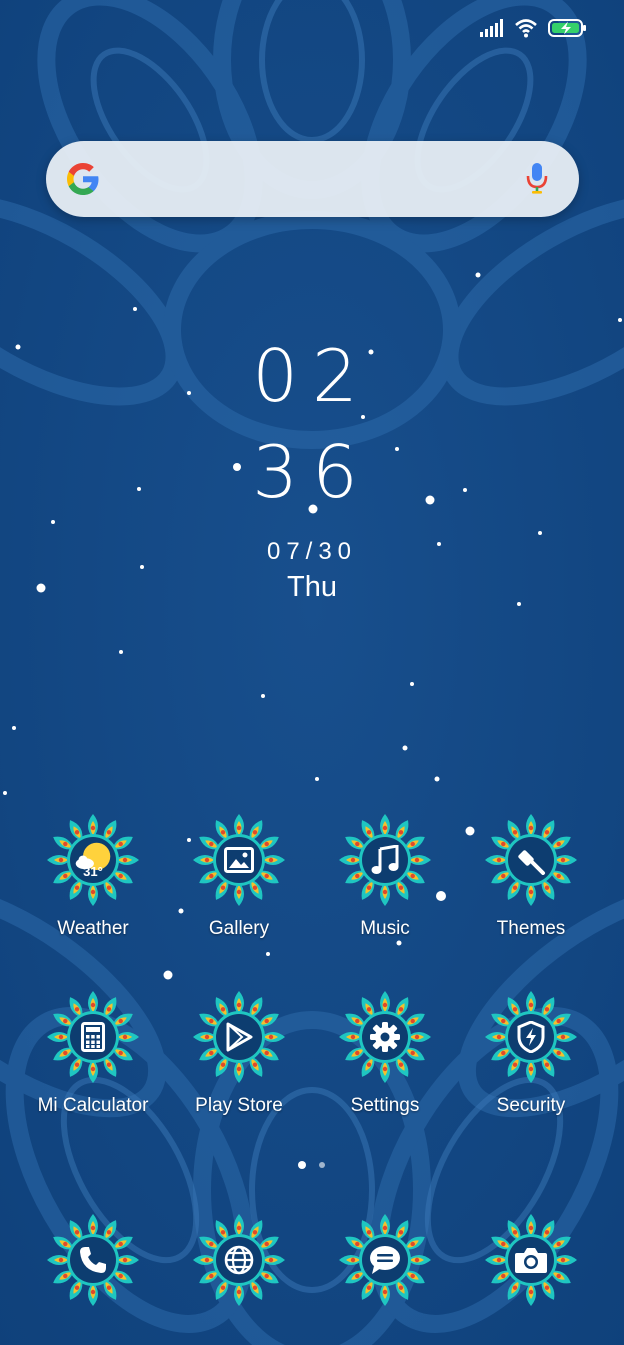 The width and height of the screenshot is (624, 1345). Describe the element at coordinates (239, 928) in the screenshot. I see `app-label: Gallery` at that location.